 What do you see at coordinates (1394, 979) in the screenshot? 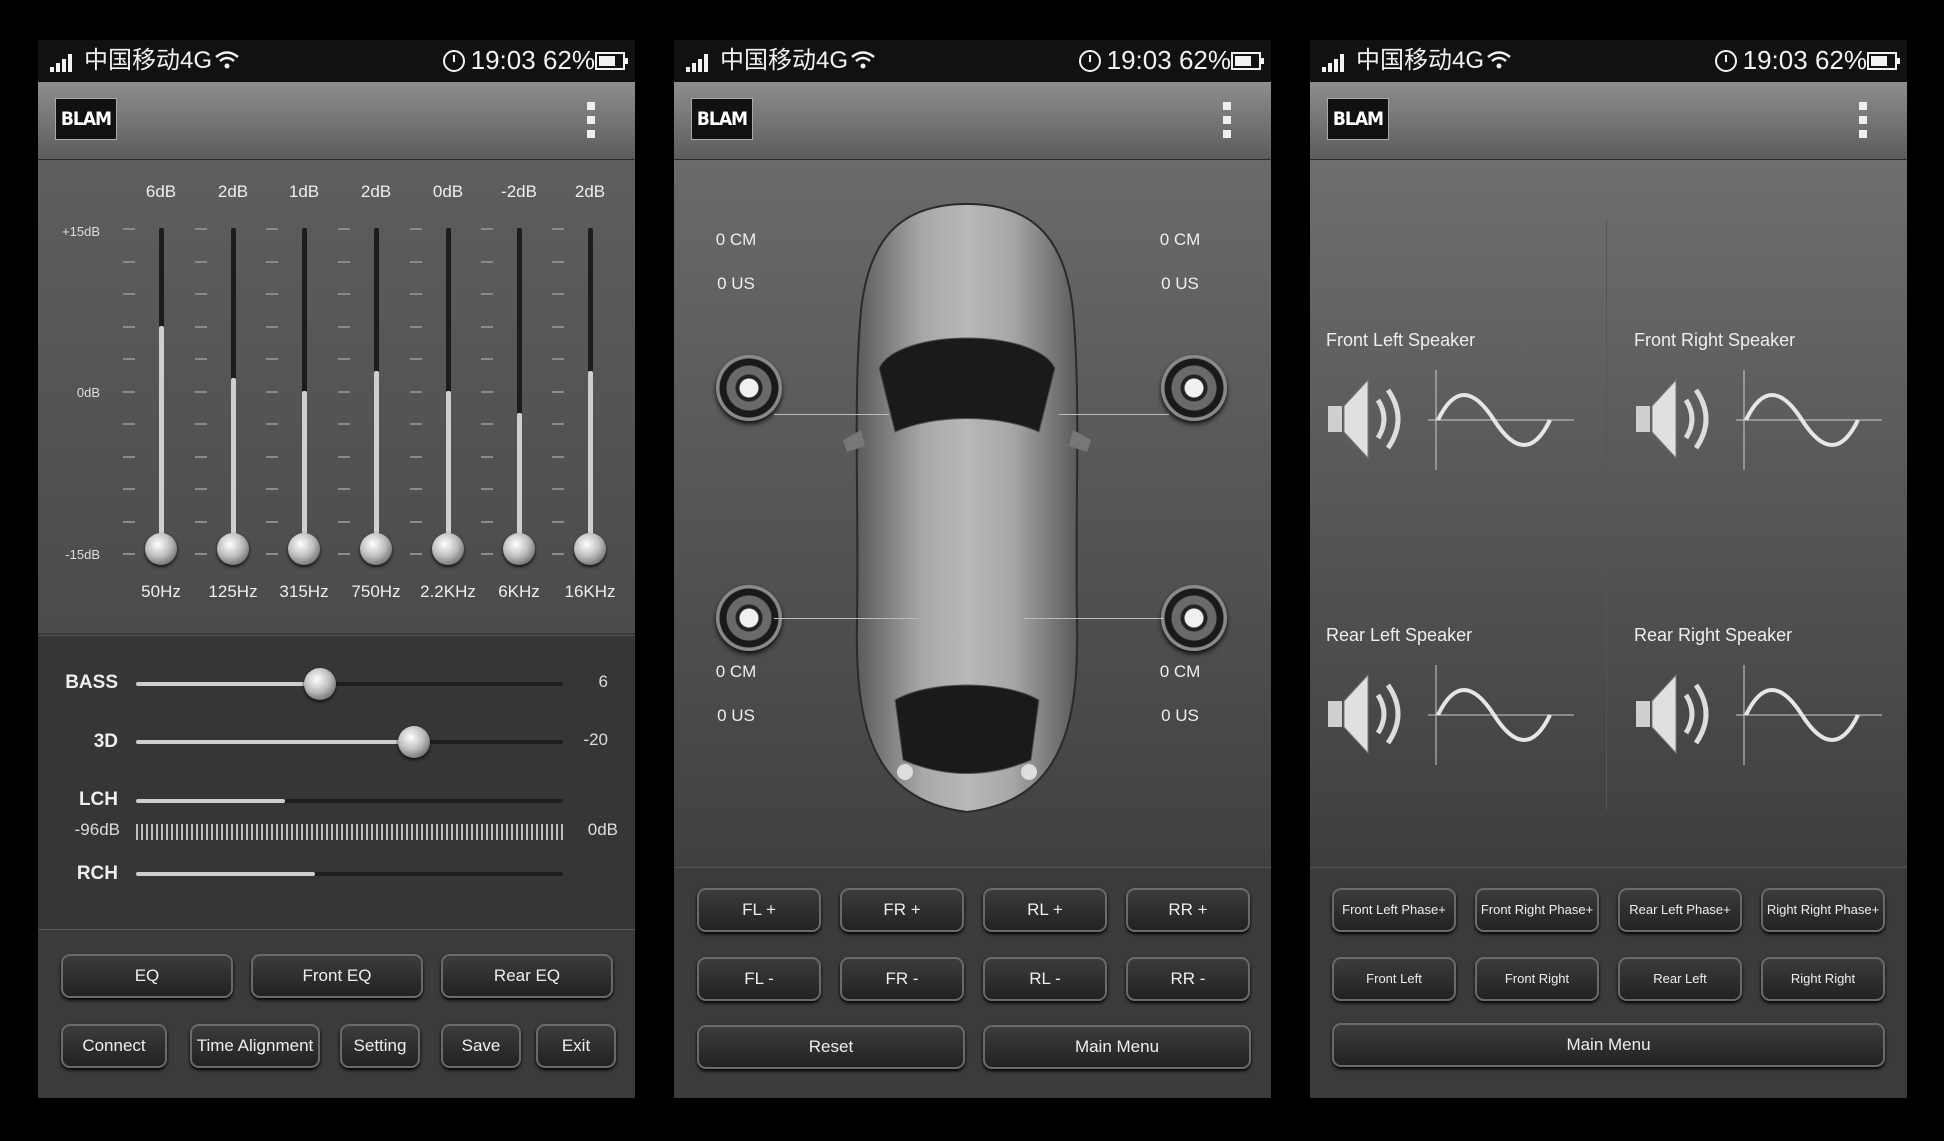
I see `front-left-button: Front Left` at bounding box center [1394, 979].